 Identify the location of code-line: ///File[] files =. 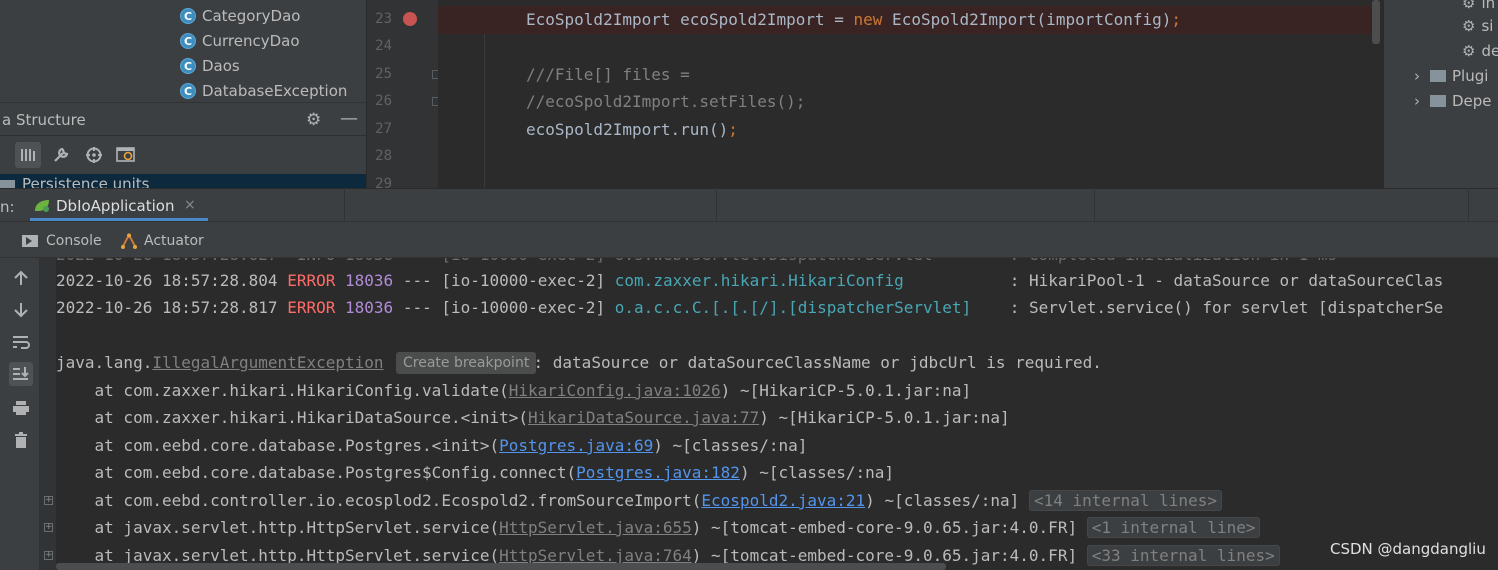
(608, 74).